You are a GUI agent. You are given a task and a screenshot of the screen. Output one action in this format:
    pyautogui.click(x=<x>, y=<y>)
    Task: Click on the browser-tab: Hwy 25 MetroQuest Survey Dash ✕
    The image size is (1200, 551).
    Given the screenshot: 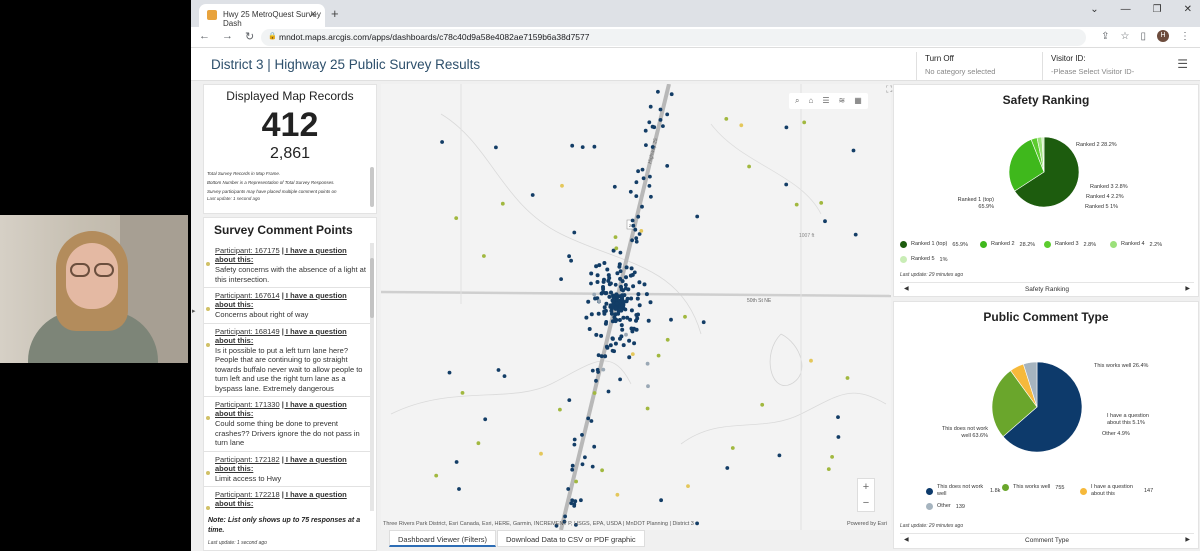 What is the action you would take?
    pyautogui.click(x=262, y=16)
    